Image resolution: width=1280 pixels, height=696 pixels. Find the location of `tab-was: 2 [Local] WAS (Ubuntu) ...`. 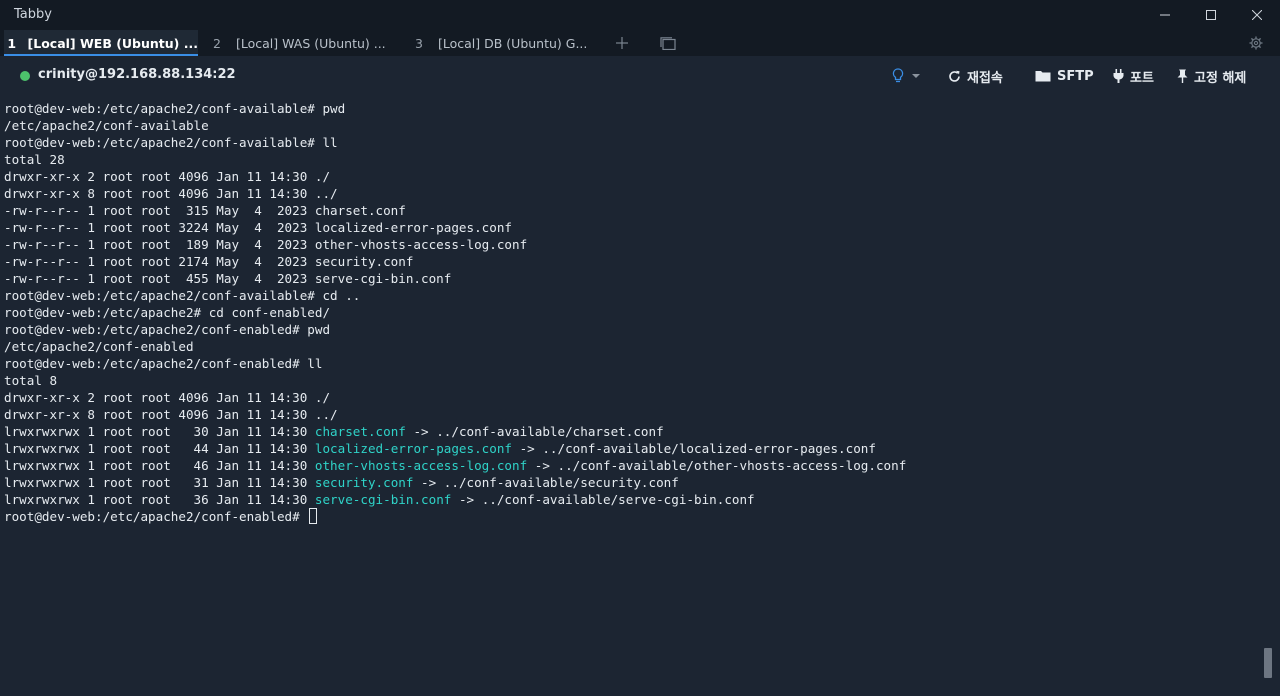

tab-was: 2 [Local] WAS (Ubuntu) ... is located at coordinates (303, 43).